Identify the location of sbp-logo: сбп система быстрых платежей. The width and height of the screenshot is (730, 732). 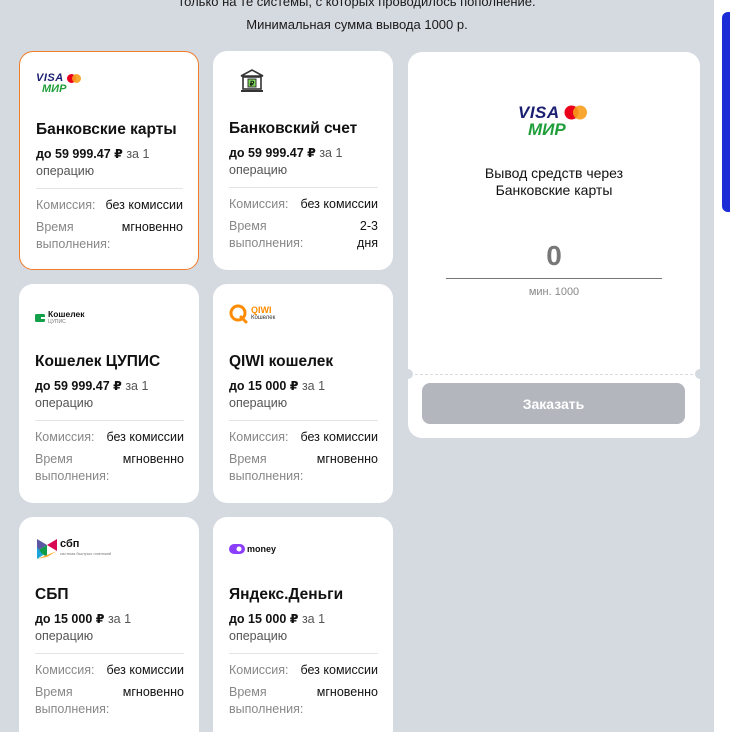
(73, 549).